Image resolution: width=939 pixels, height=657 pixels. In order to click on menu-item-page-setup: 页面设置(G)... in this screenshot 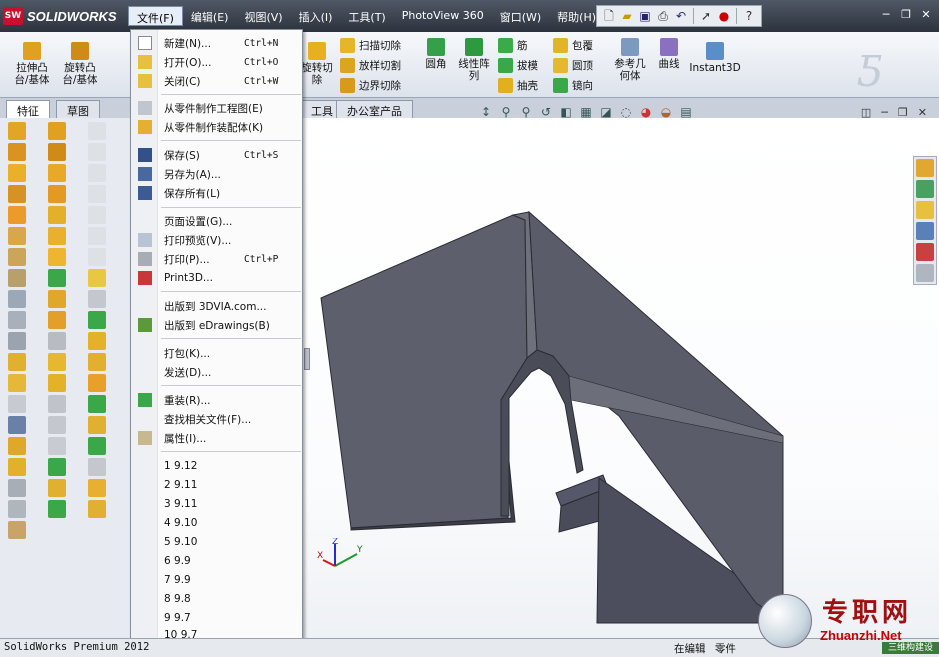, I will do `click(217, 221)`.